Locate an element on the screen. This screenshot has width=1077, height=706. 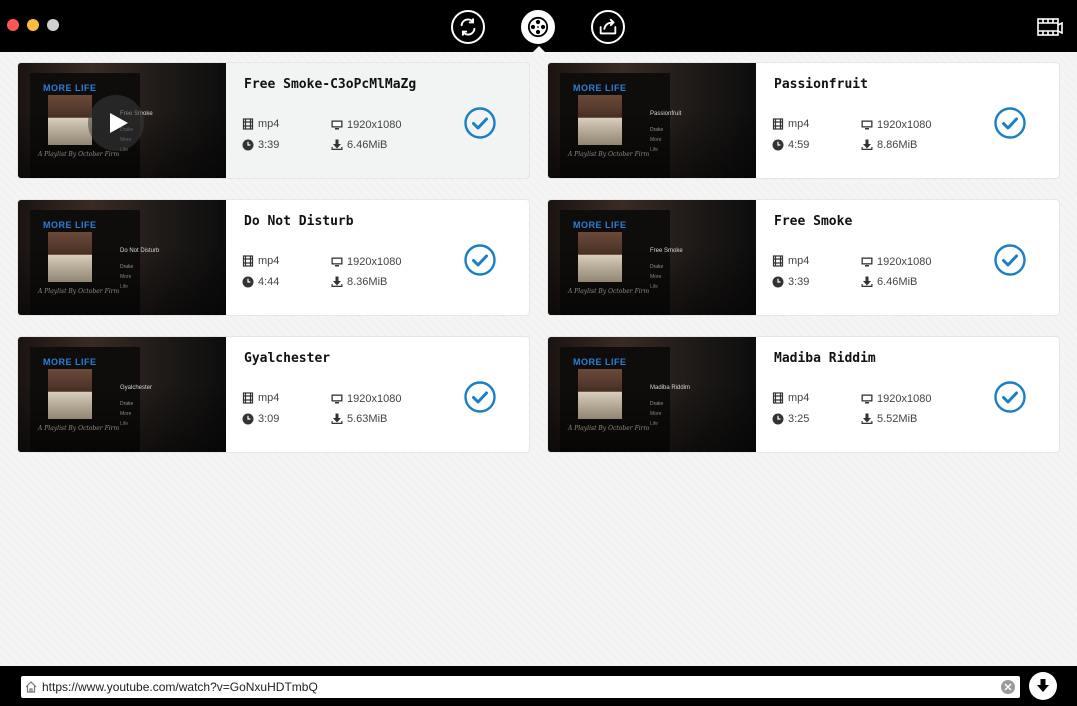
video-duration: 3:39 is located at coordinates (790, 282).